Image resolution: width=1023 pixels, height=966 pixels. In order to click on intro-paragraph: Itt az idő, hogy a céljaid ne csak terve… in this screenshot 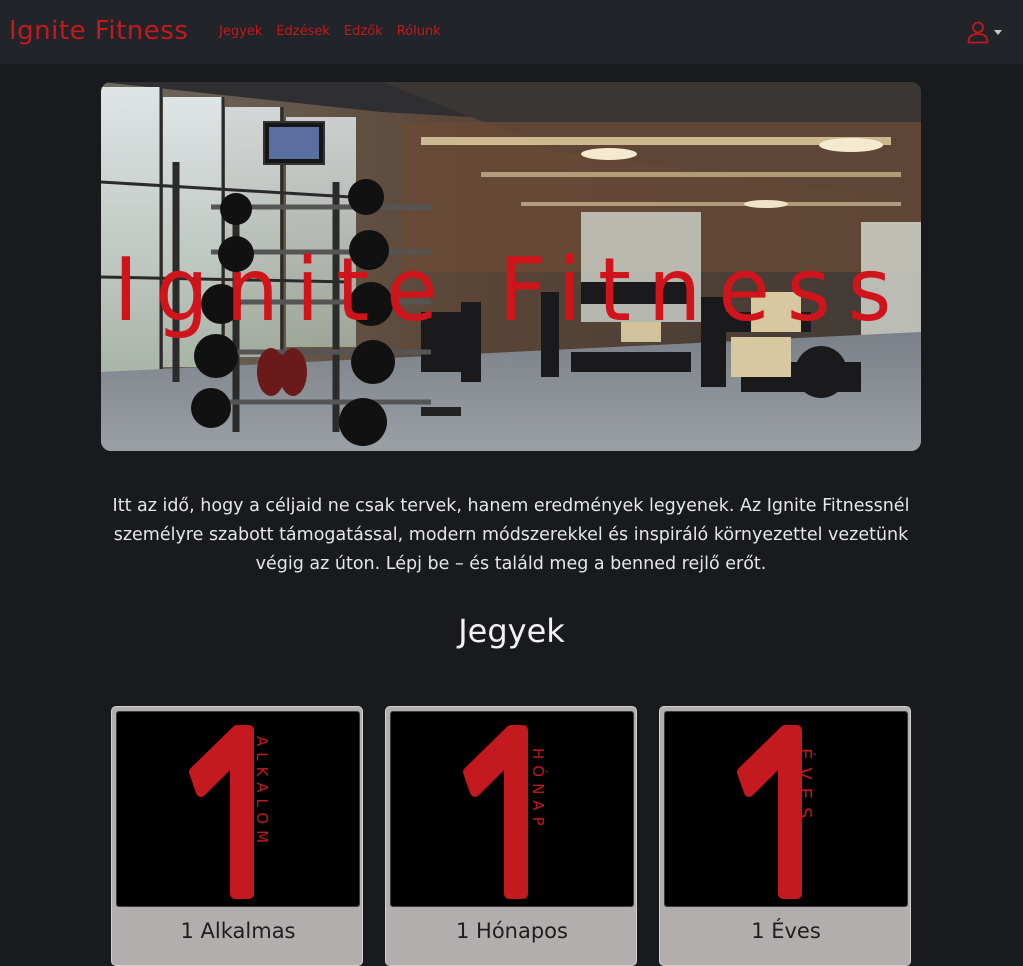, I will do `click(511, 535)`.